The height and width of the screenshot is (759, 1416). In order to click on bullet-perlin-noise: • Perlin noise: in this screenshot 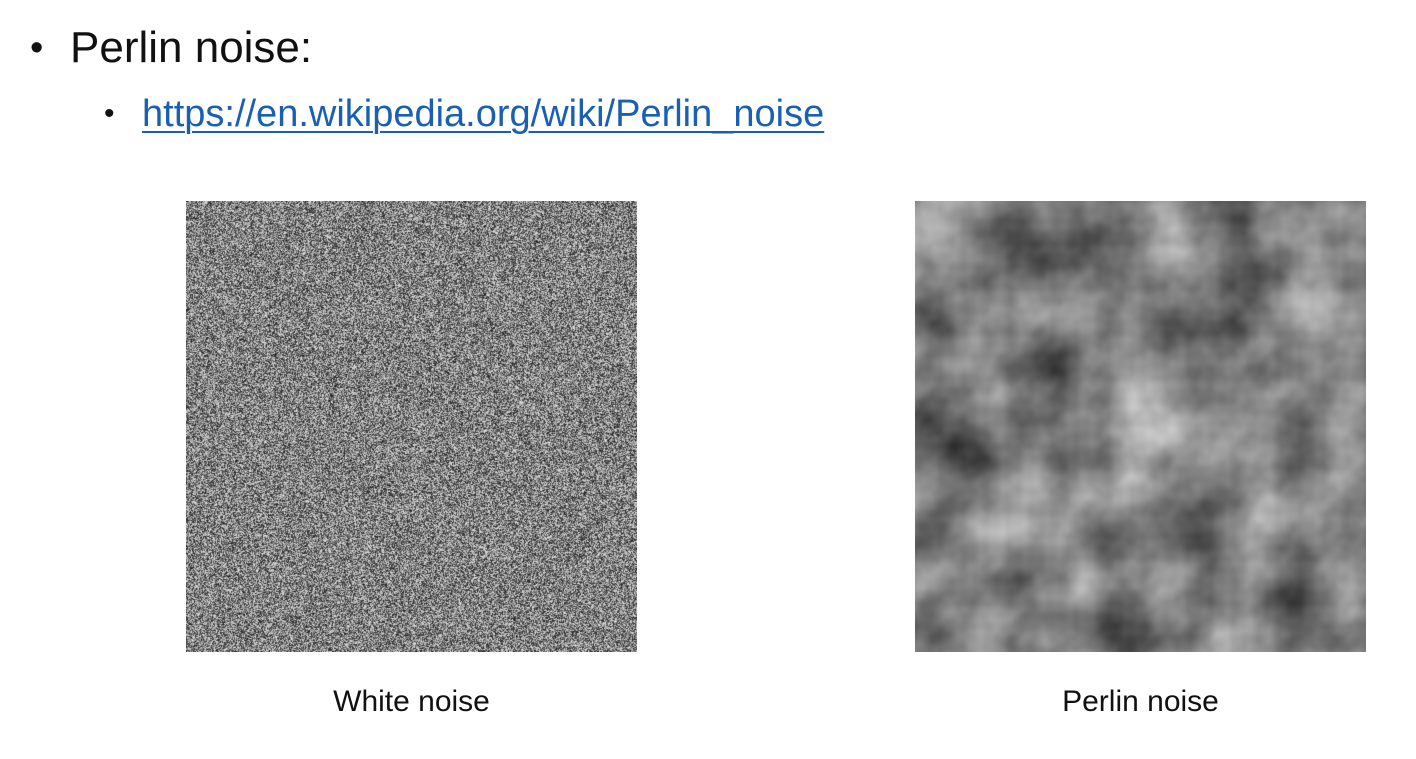, I will do `click(171, 48)`.